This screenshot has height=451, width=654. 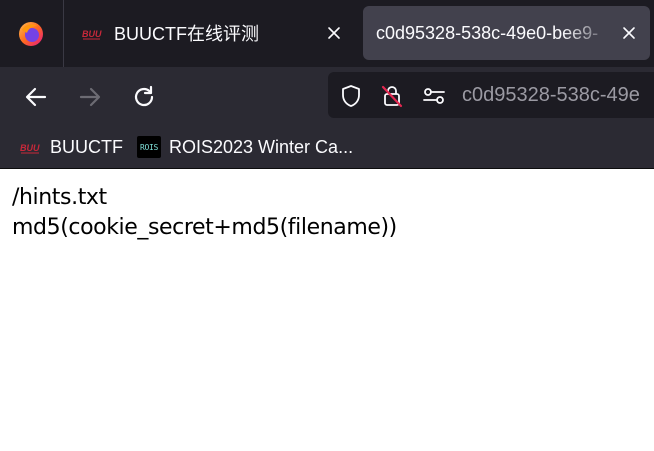 I want to click on shield-icon, so click(x=351, y=96).